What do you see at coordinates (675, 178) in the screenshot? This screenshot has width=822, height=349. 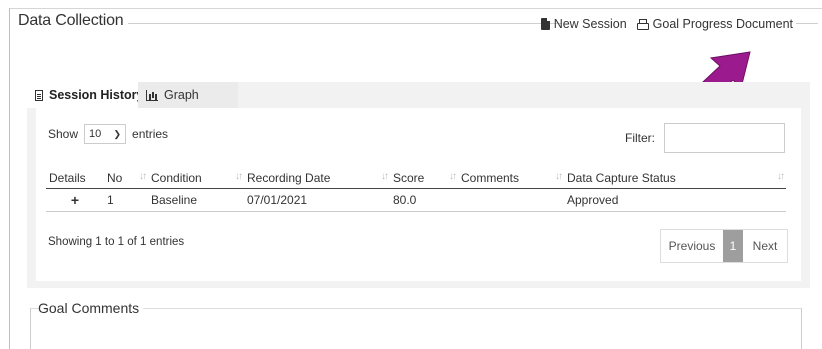 I see `column-header-data-capture-status: Data Capture Status ↓↑` at bounding box center [675, 178].